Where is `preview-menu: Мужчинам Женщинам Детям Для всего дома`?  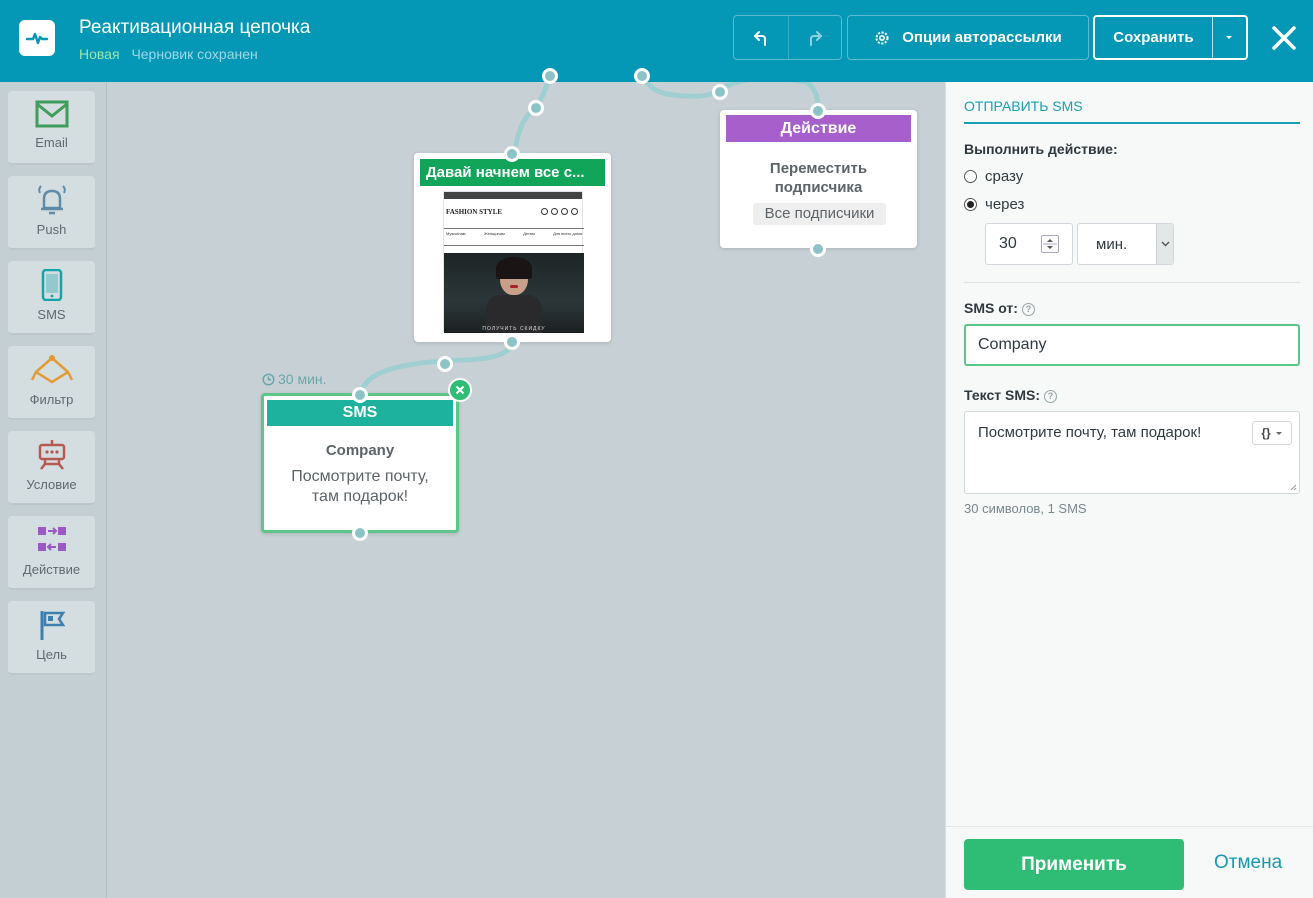 preview-menu: Мужчинам Женщинам Детям Для всего дома is located at coordinates (514, 233).